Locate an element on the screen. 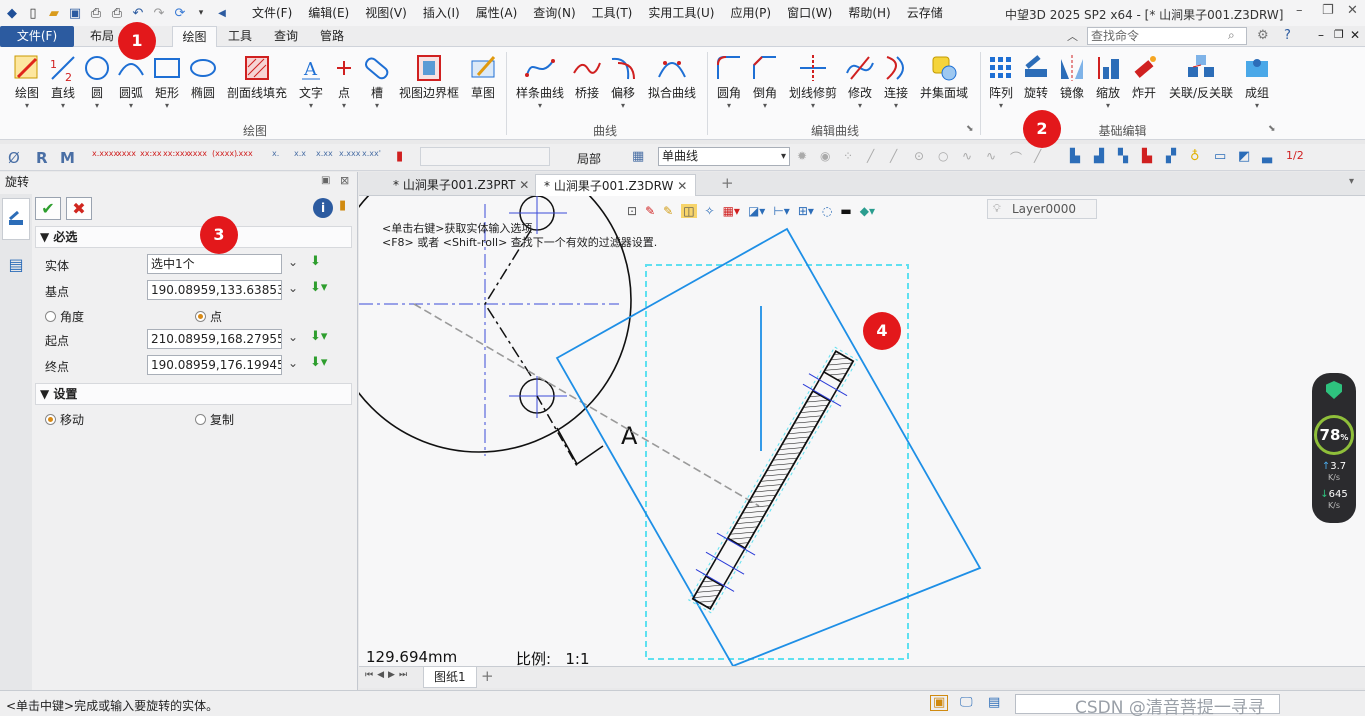  rotate-button: 旋转 is located at coordinates (1036, 76).